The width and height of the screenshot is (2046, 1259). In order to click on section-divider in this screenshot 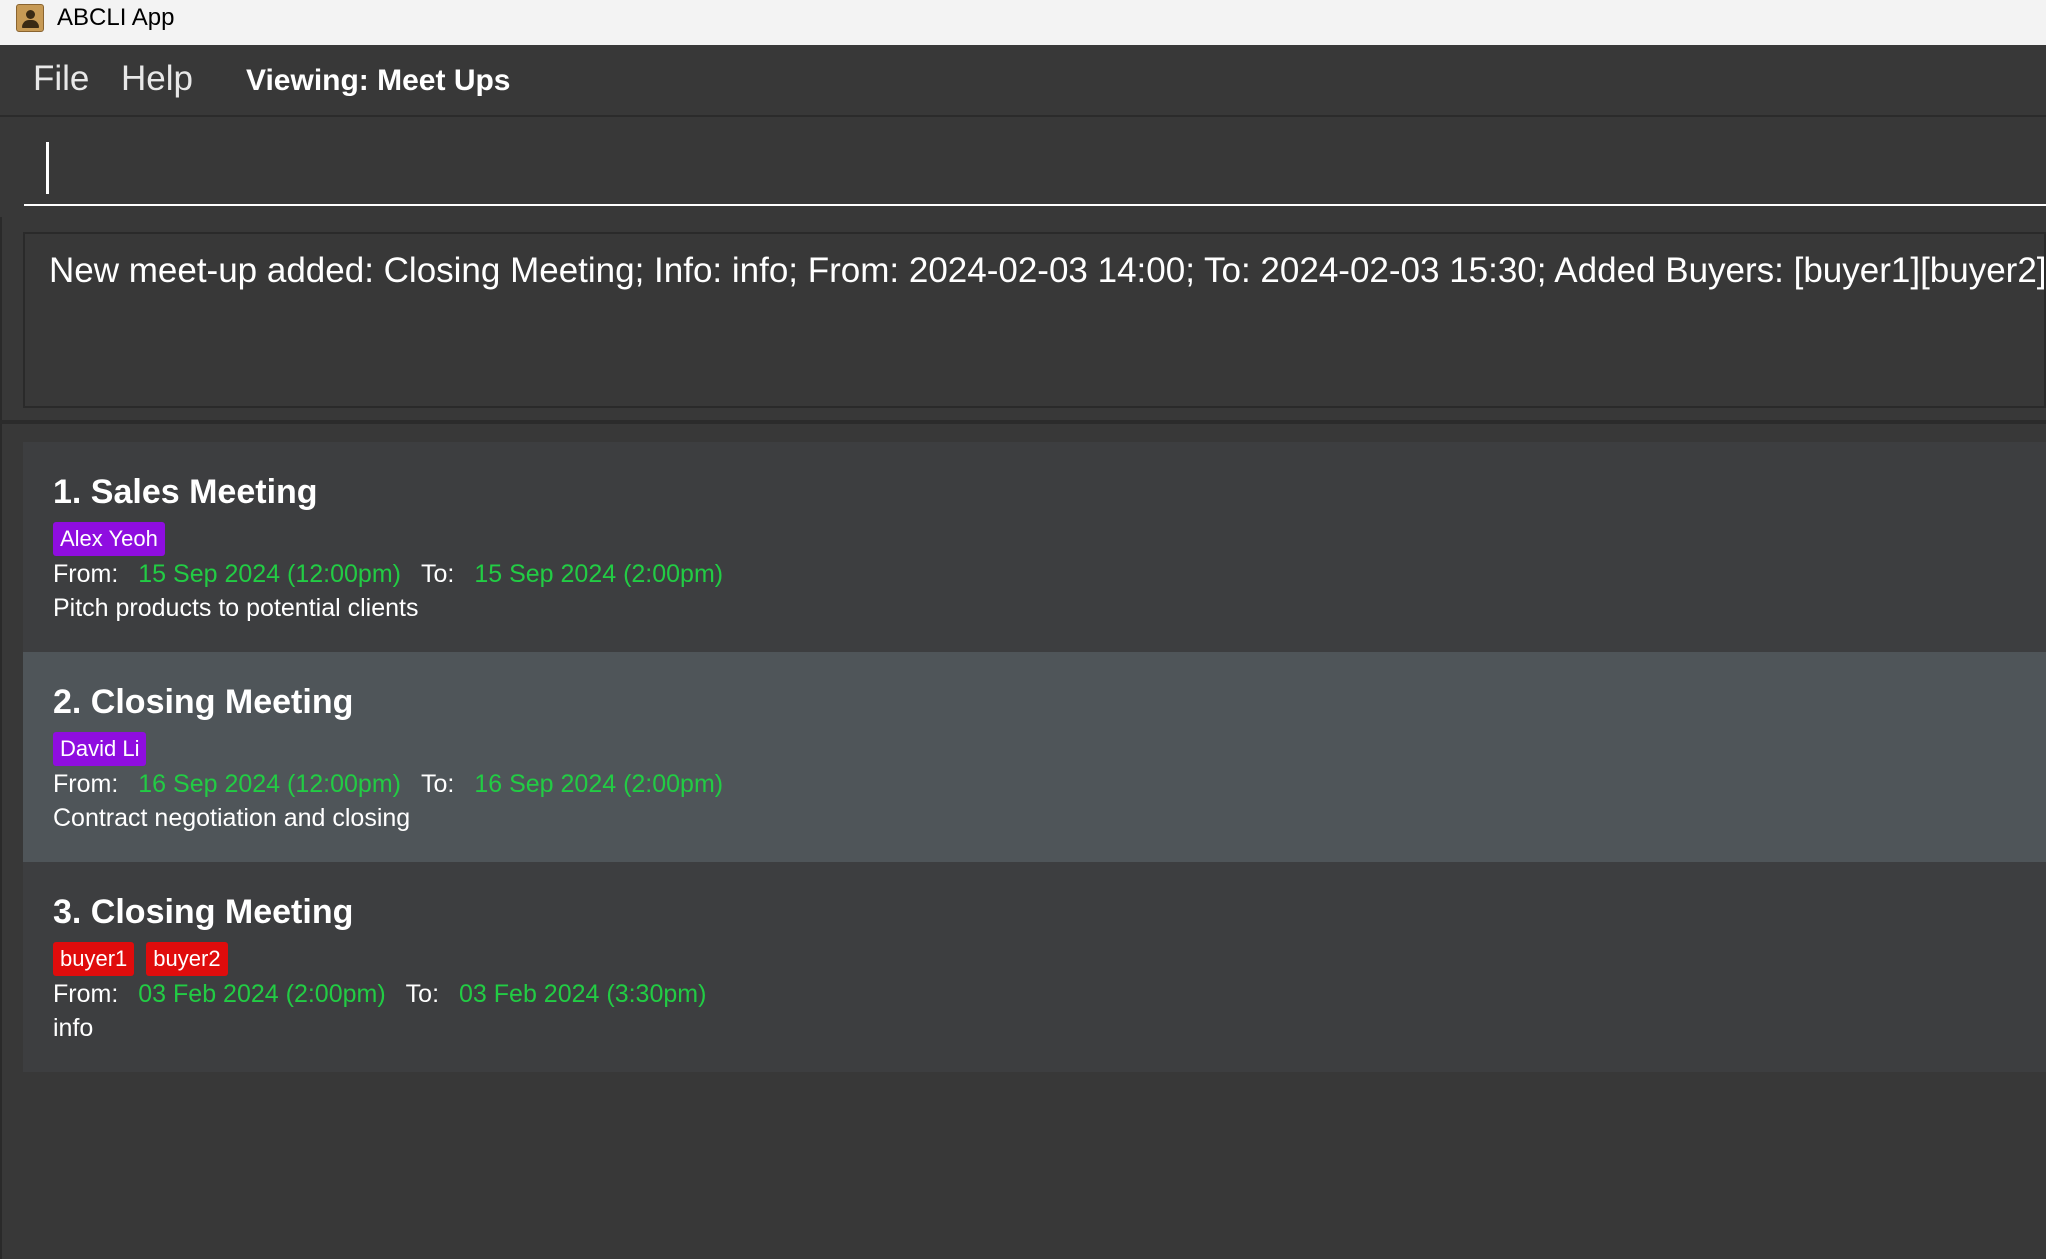, I will do `click(1023, 422)`.